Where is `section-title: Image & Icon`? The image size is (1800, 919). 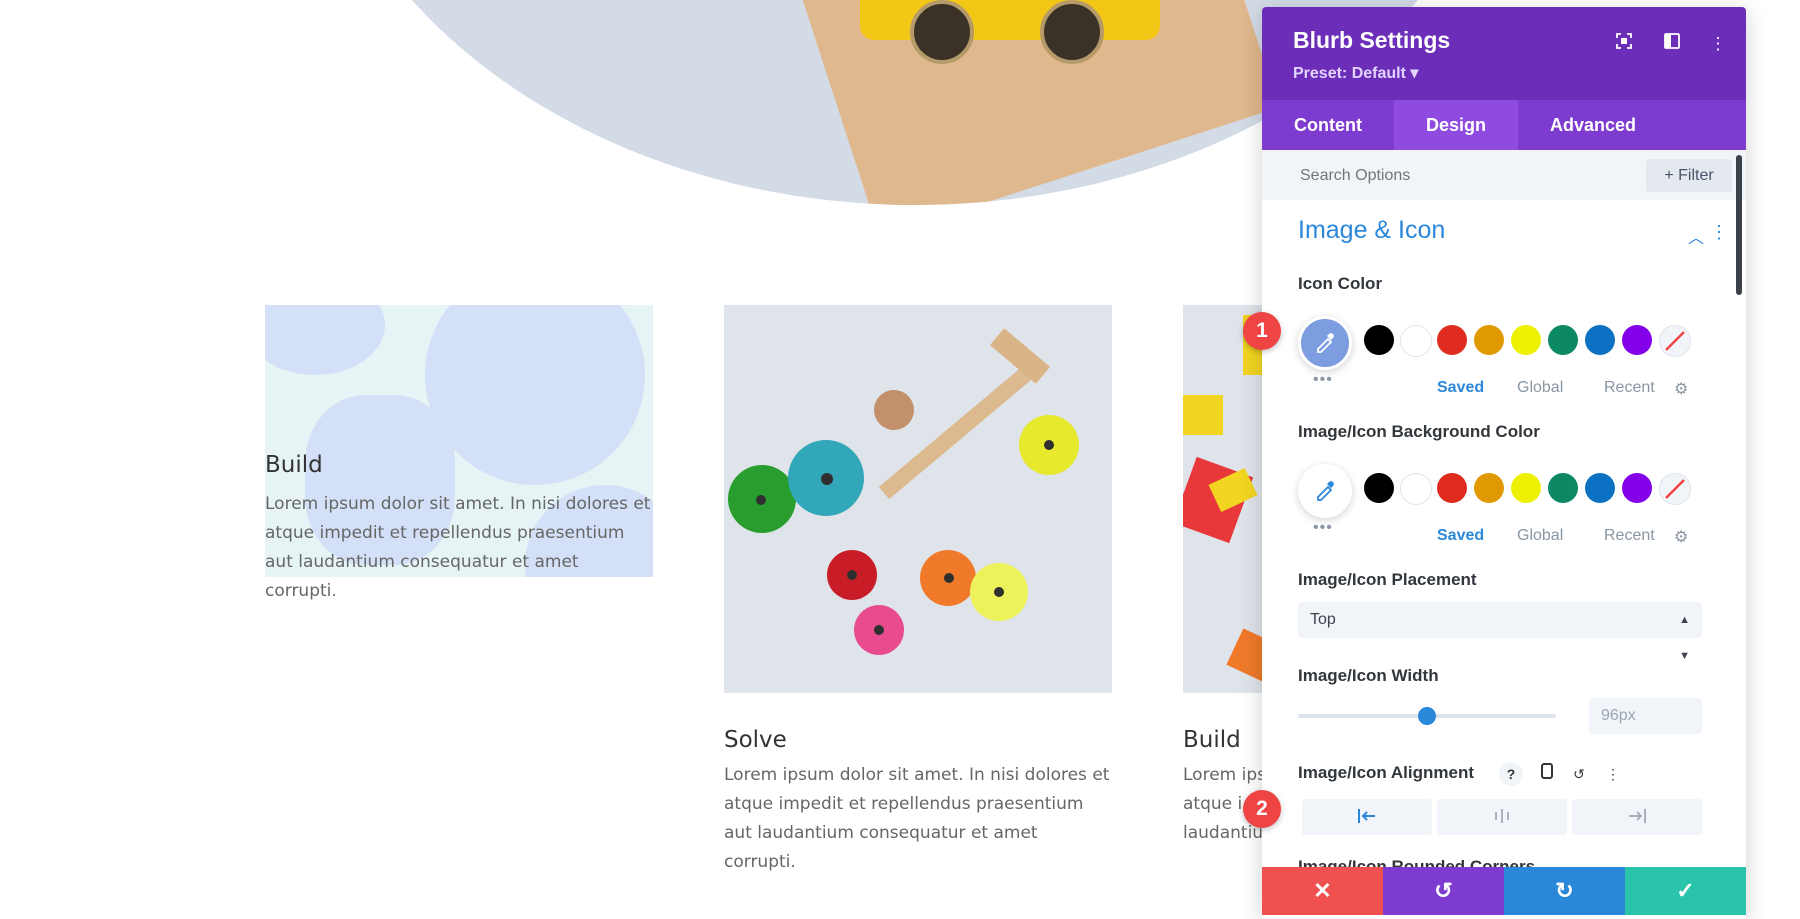 section-title: Image & Icon is located at coordinates (1371, 230).